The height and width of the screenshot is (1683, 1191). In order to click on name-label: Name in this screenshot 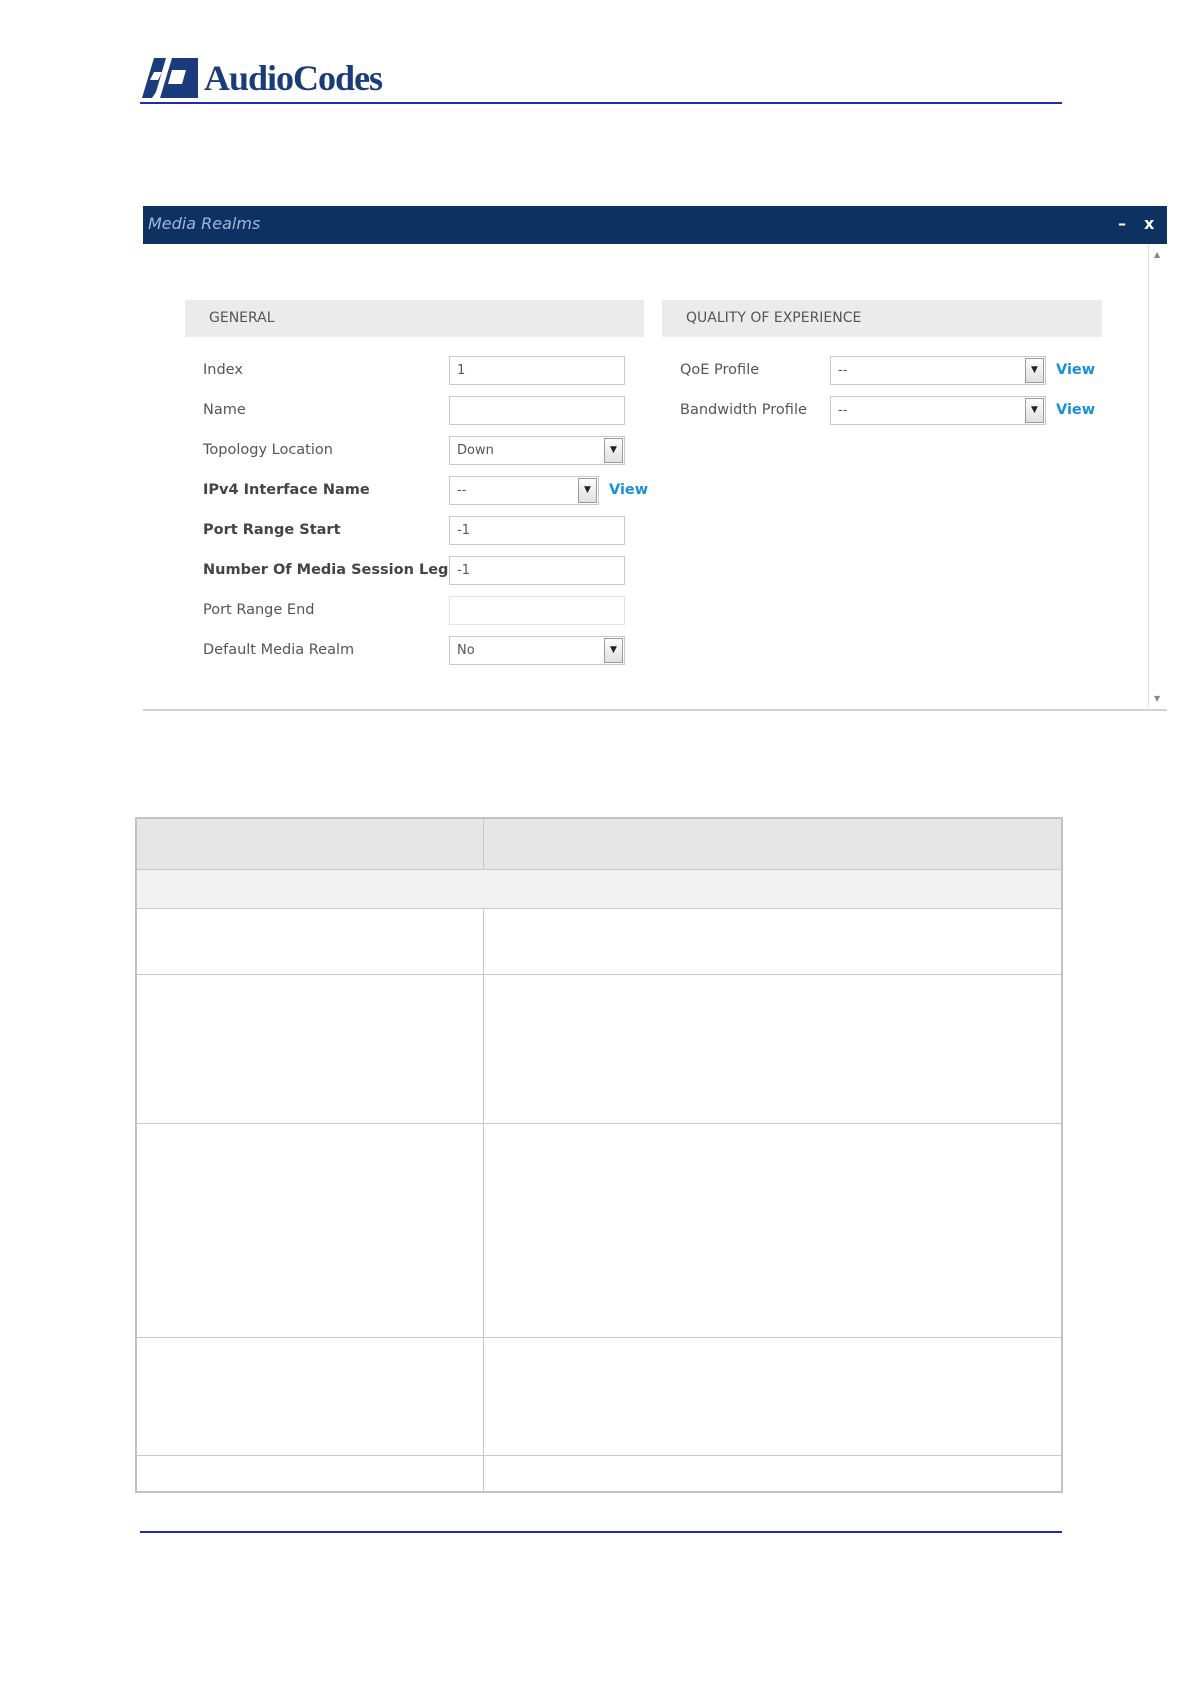, I will do `click(224, 410)`.